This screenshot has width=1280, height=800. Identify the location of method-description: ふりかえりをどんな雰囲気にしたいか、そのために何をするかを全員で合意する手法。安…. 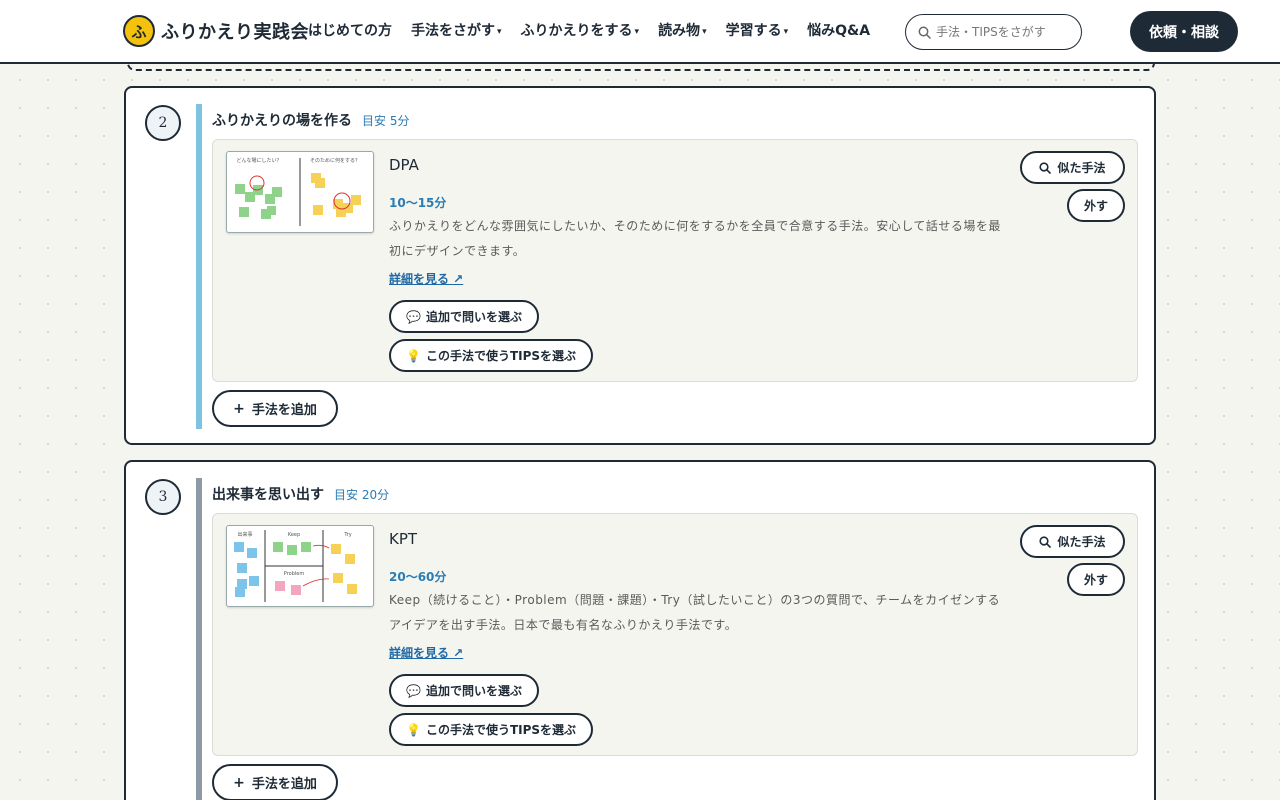
(695, 238).